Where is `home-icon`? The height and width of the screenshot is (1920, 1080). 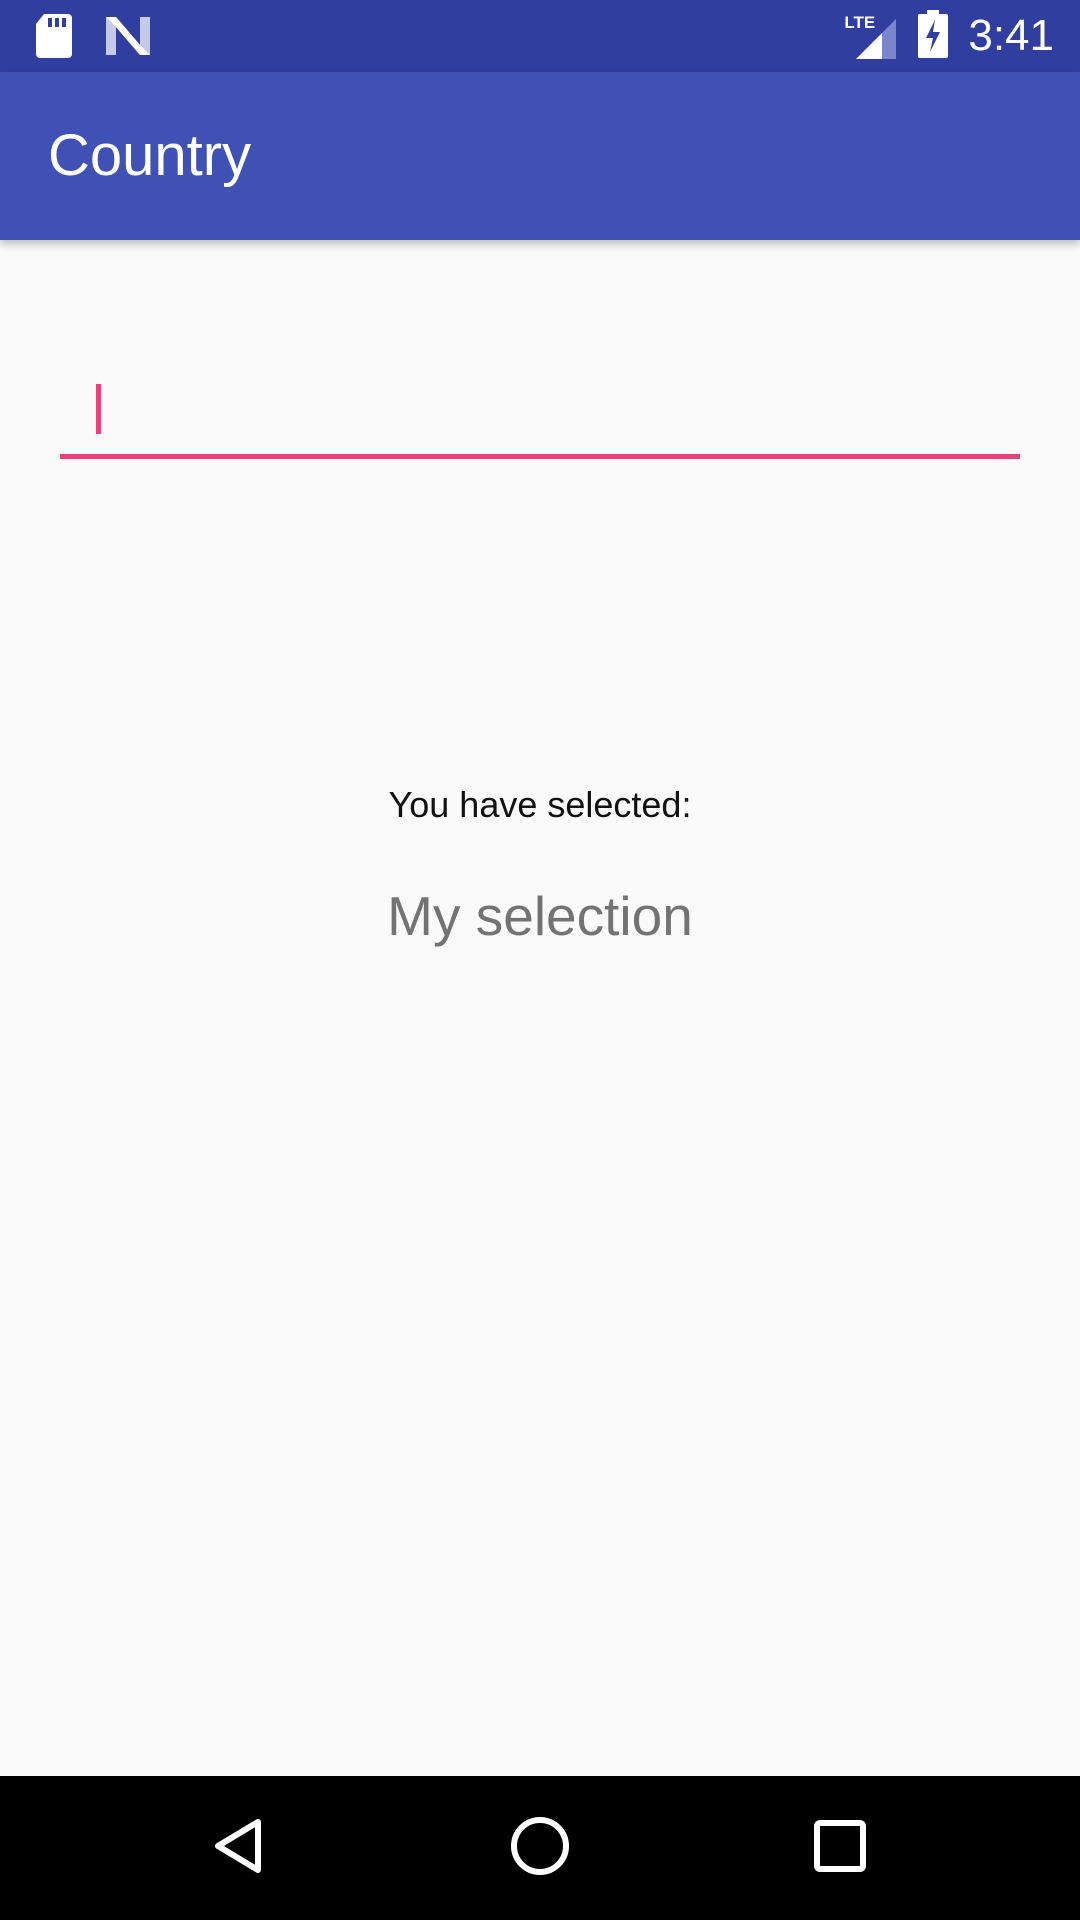
home-icon is located at coordinates (540, 1848).